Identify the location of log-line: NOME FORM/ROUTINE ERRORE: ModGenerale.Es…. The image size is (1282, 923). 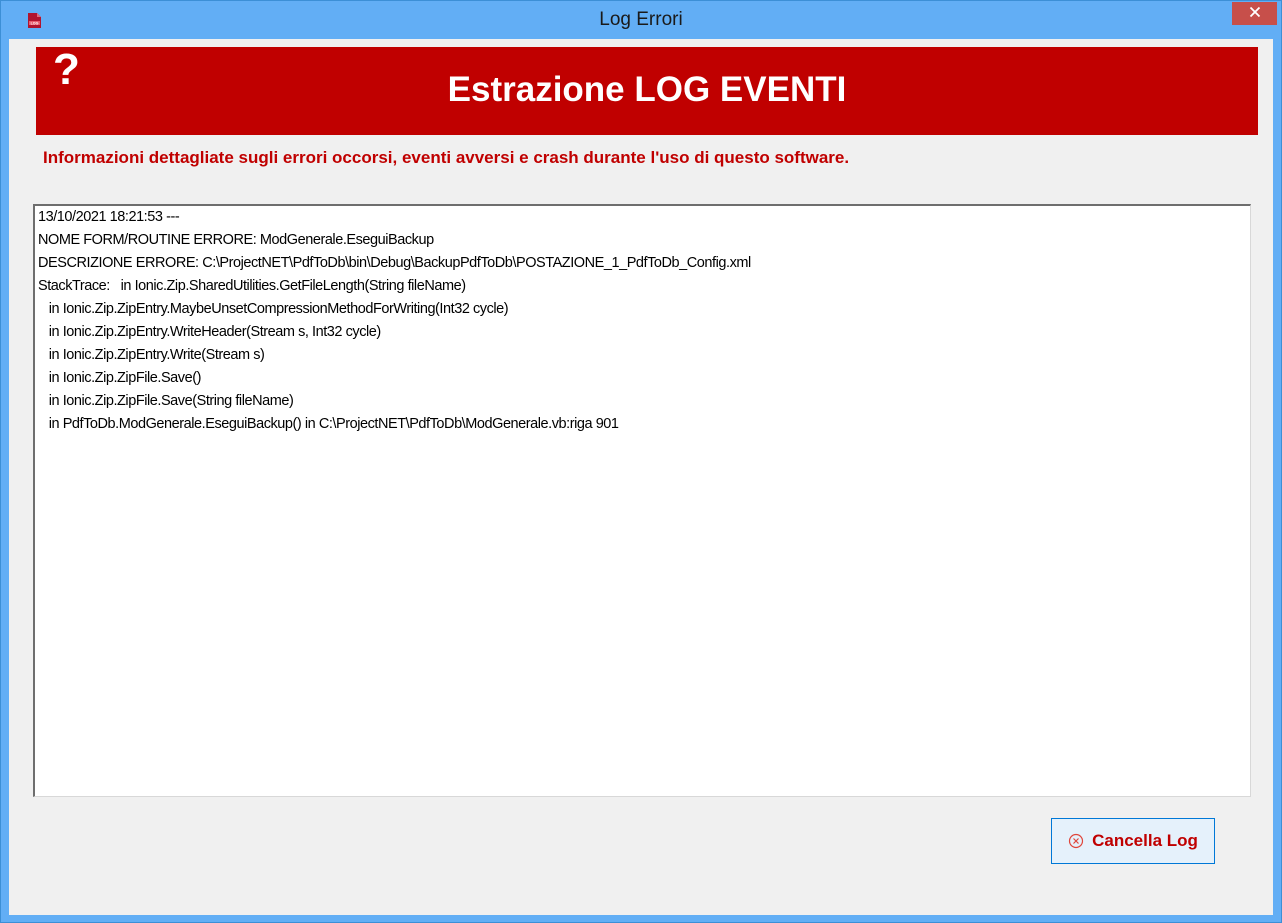
(236, 240).